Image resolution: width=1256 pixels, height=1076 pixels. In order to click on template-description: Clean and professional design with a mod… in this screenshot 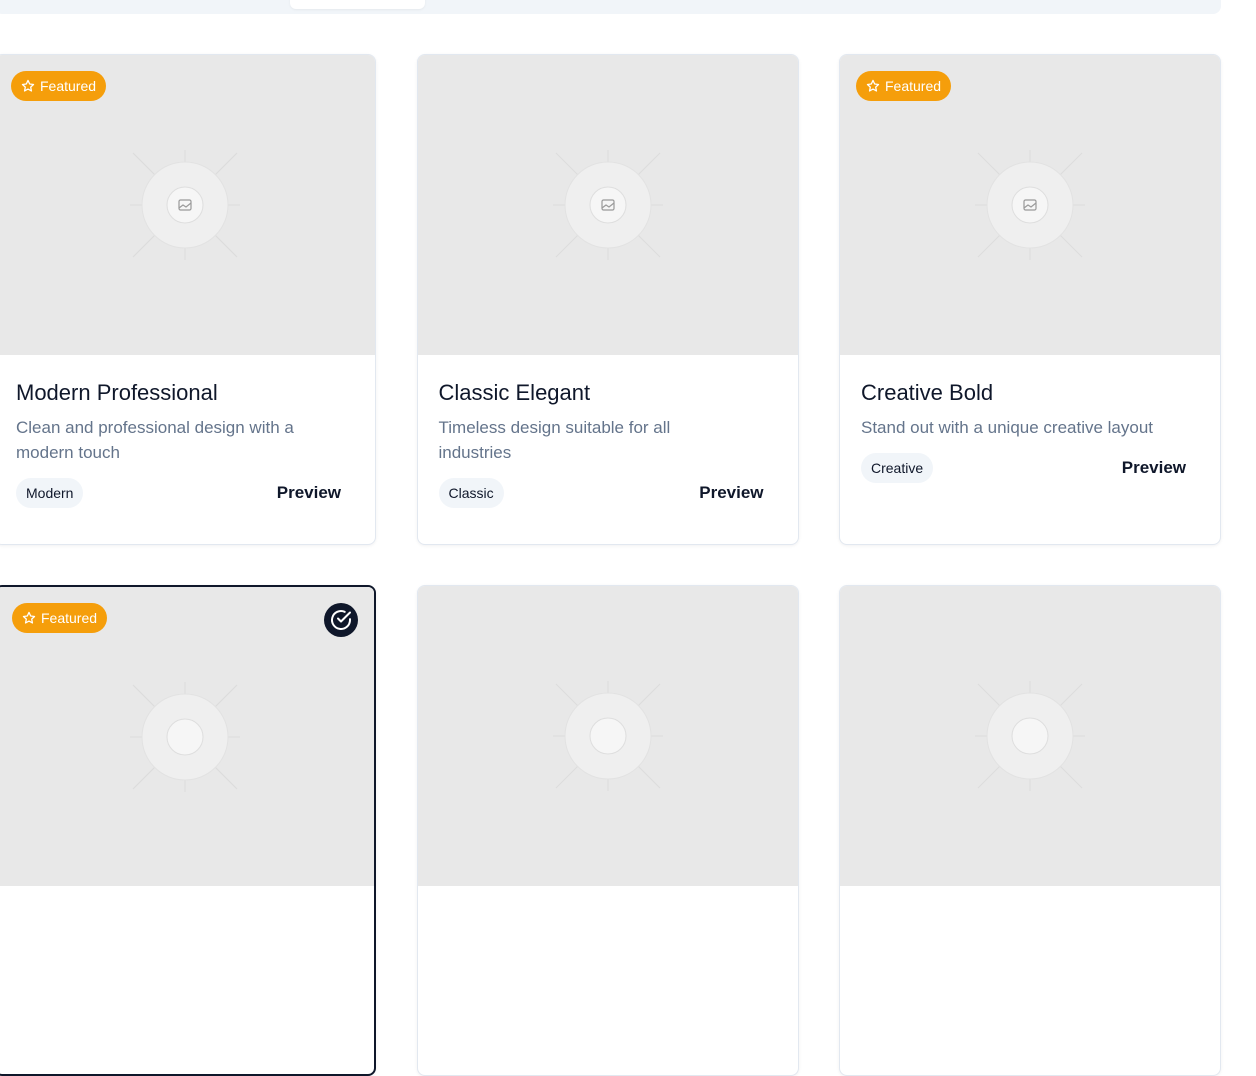, I will do `click(155, 440)`.